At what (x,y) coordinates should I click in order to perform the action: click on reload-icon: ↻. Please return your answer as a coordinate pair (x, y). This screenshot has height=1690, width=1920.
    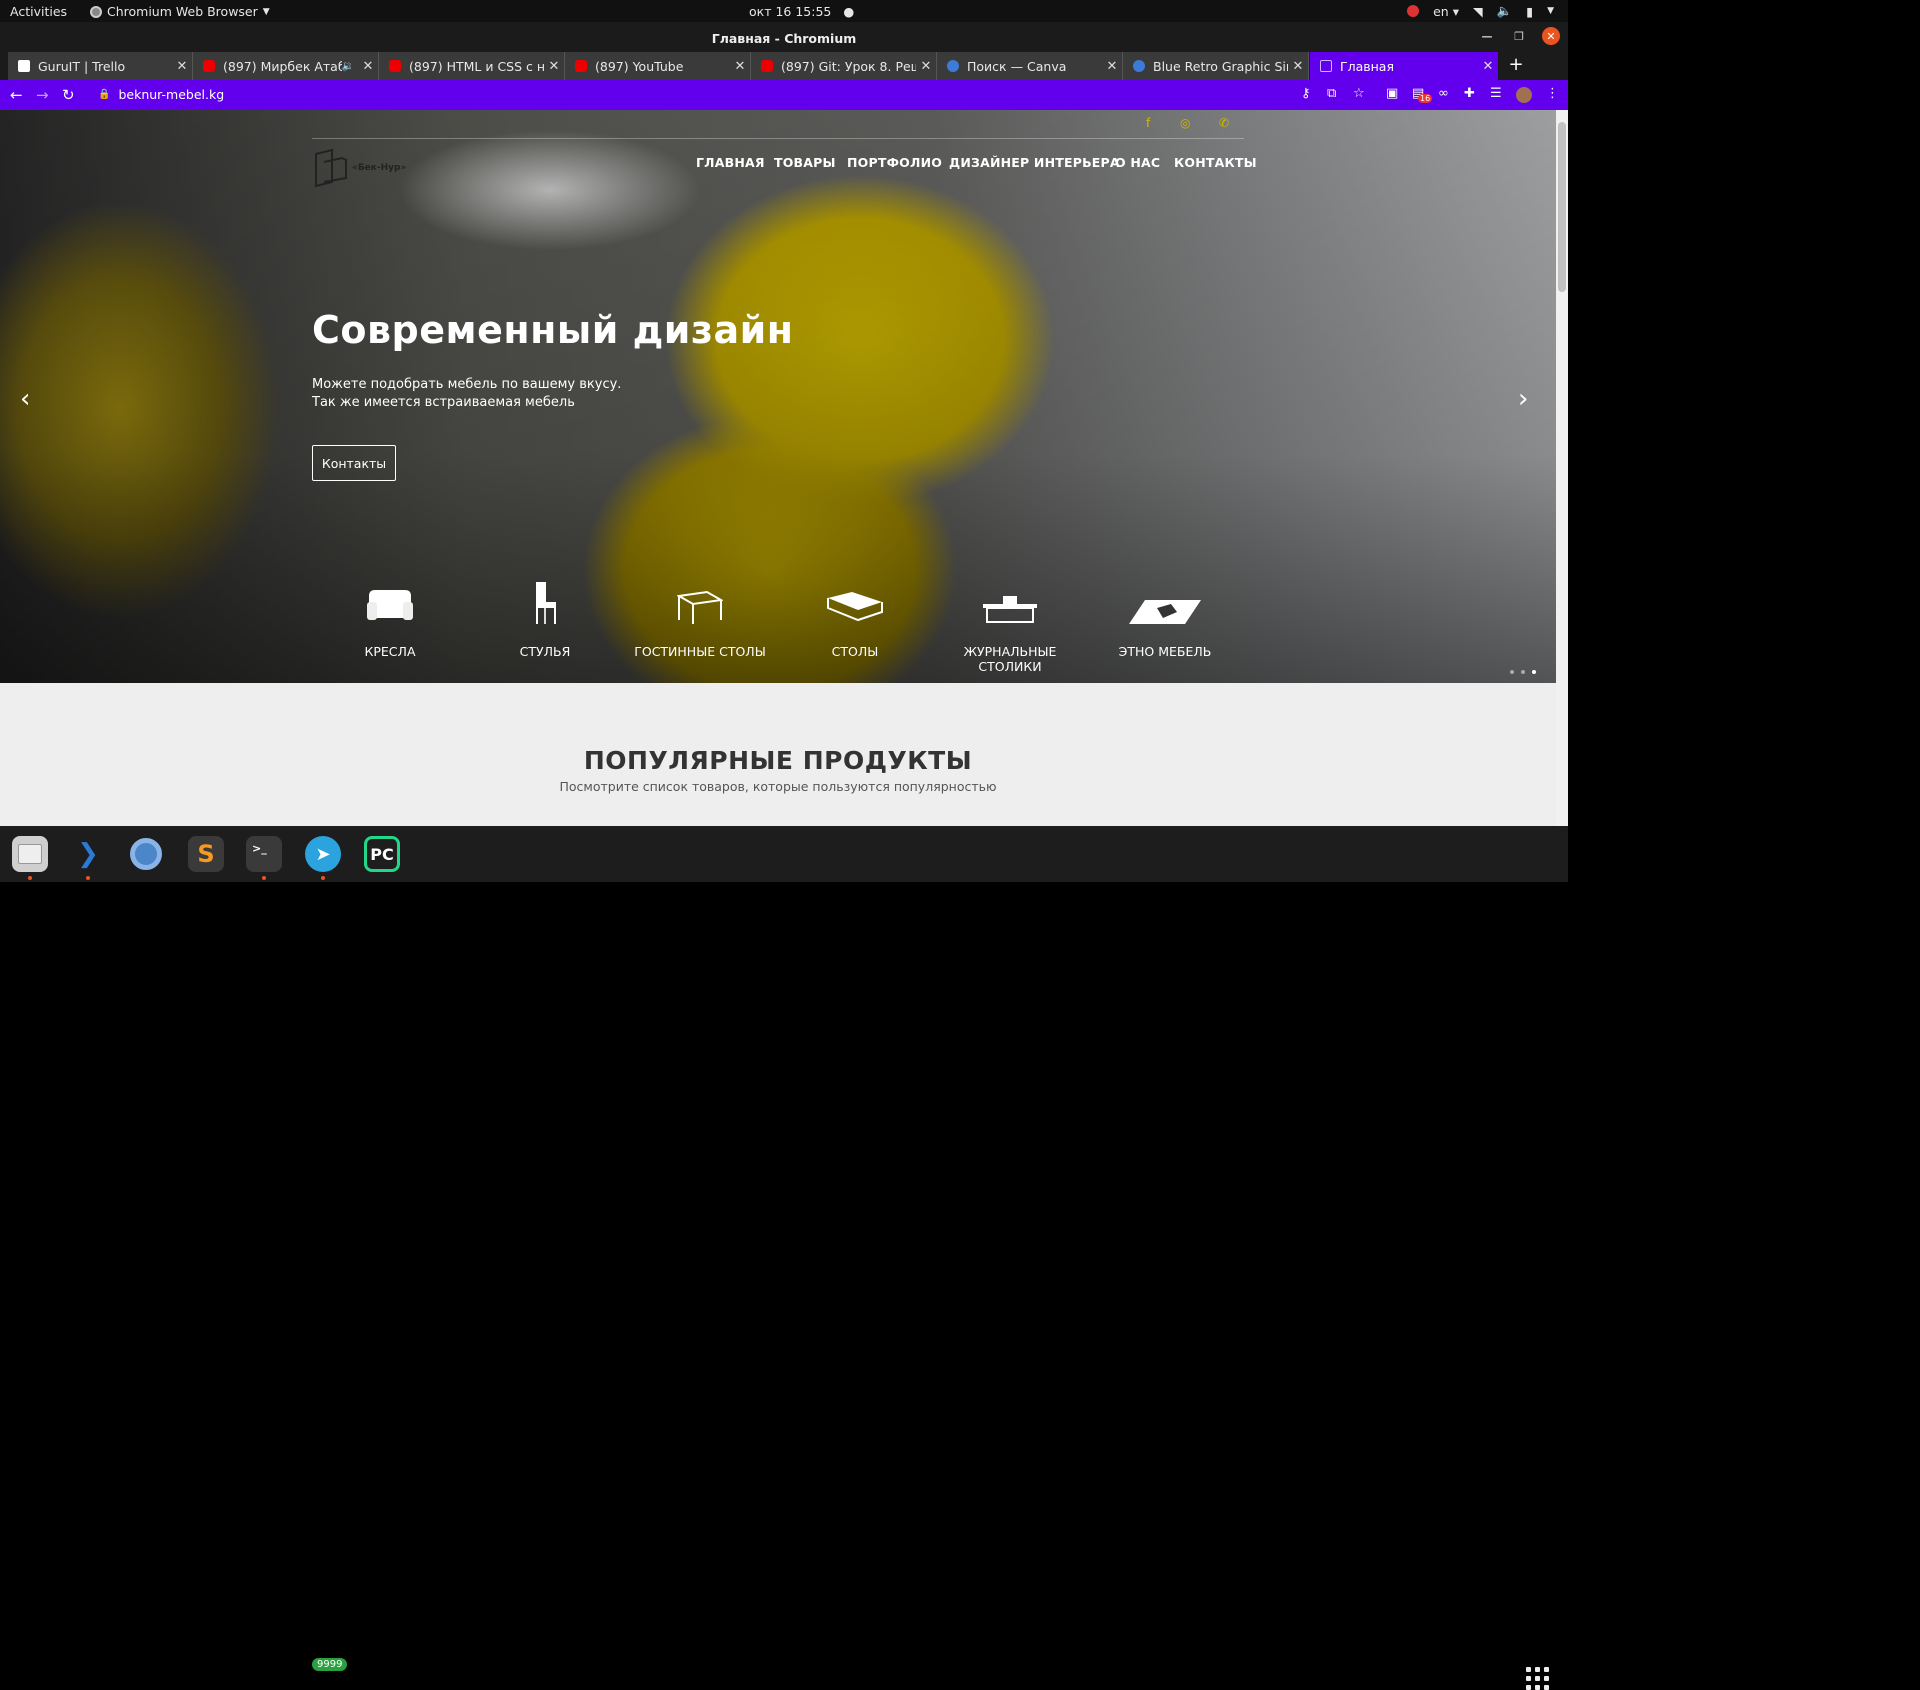
    Looking at the image, I should click on (68, 95).